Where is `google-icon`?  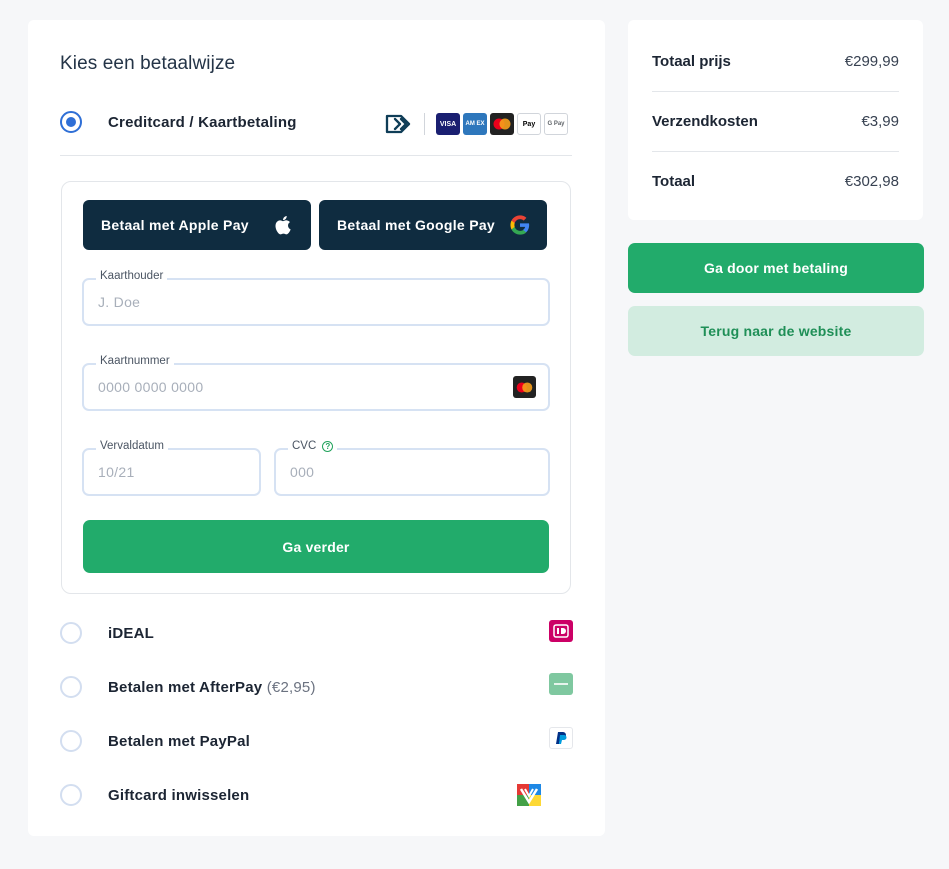 google-icon is located at coordinates (520, 225).